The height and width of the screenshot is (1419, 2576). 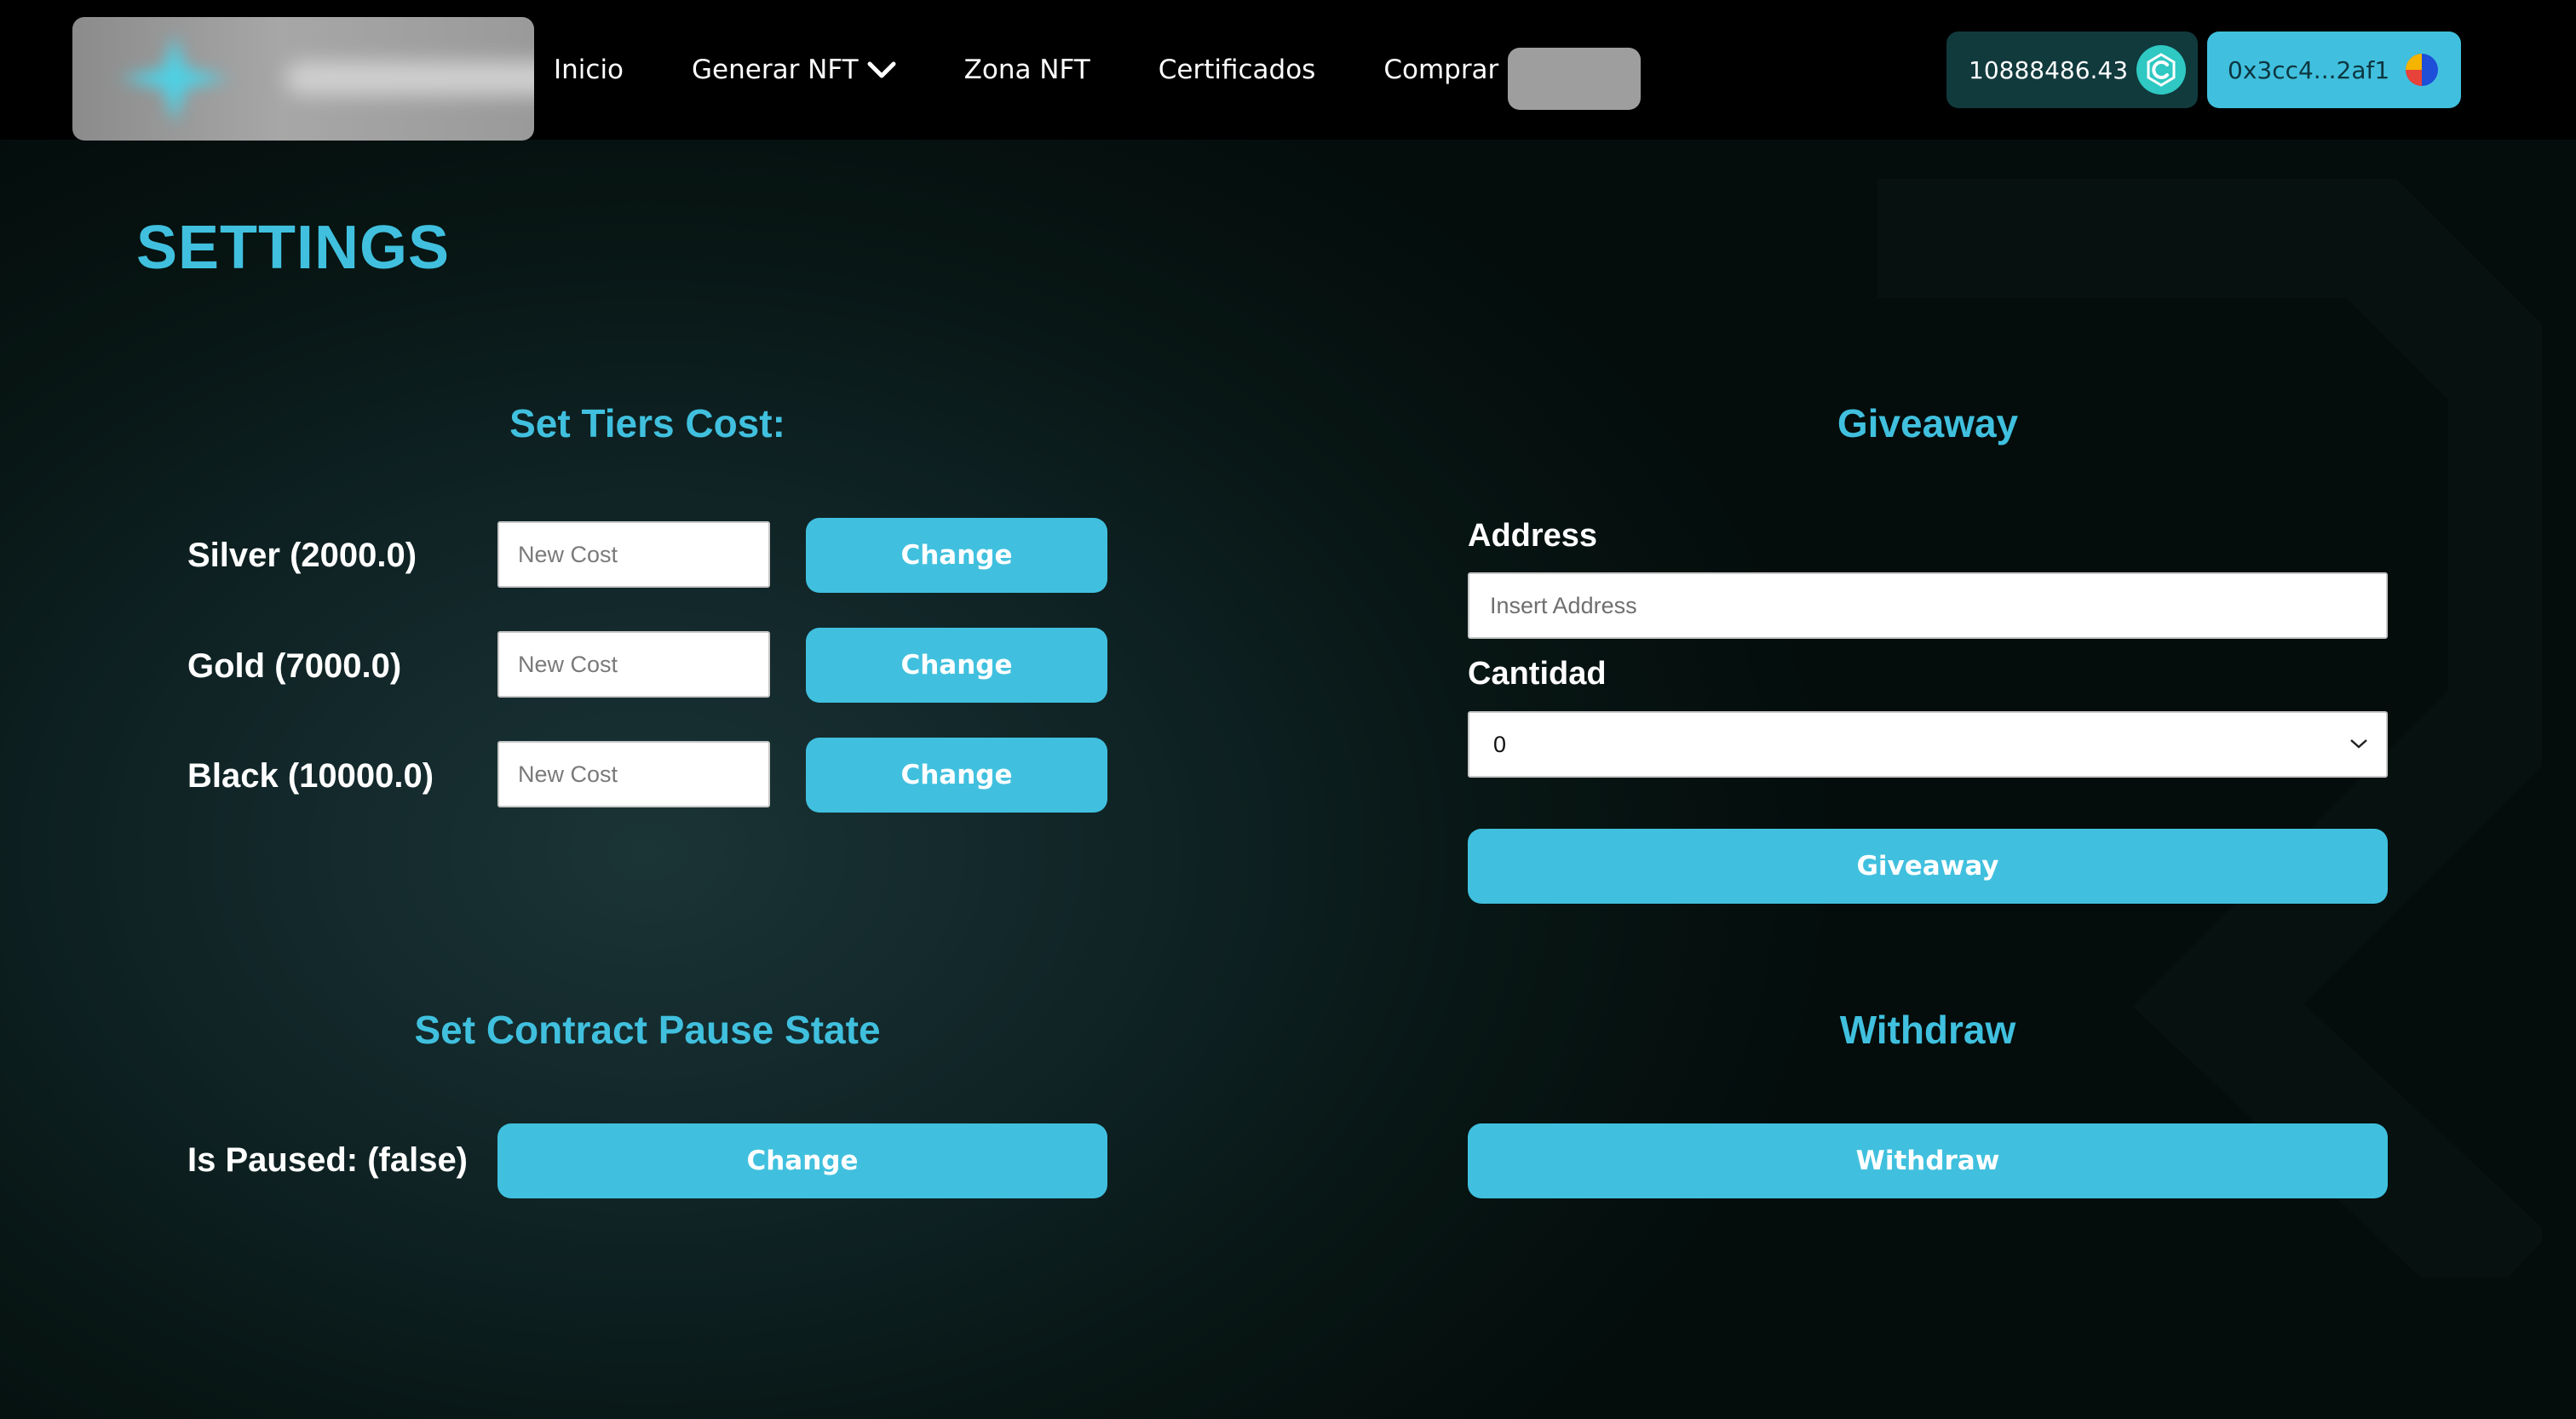 I want to click on address-label: Address, so click(x=1533, y=536).